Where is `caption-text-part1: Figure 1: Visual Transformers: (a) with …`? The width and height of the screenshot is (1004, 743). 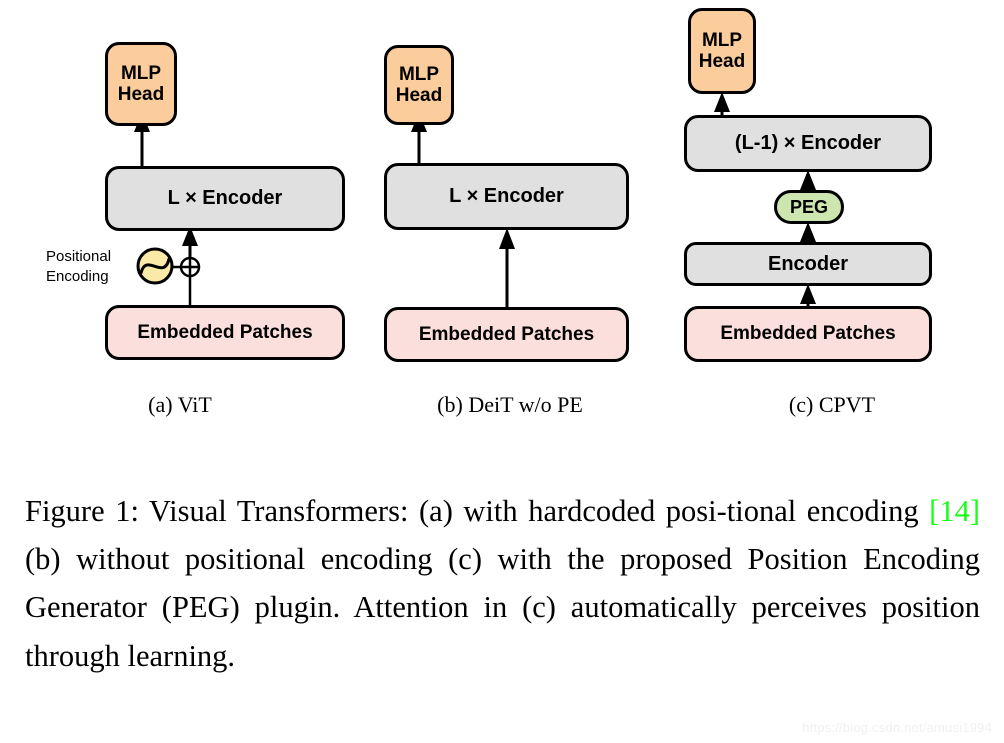 caption-text-part1: Figure 1: Visual Transformers: (a) with … is located at coordinates (477, 511).